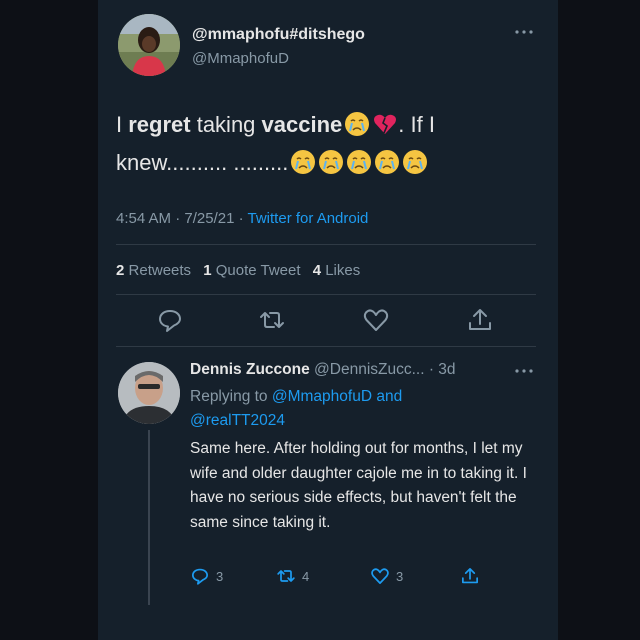 The image size is (640, 640). What do you see at coordinates (258, 270) in the screenshot?
I see `quote-label: Quote Tweet` at bounding box center [258, 270].